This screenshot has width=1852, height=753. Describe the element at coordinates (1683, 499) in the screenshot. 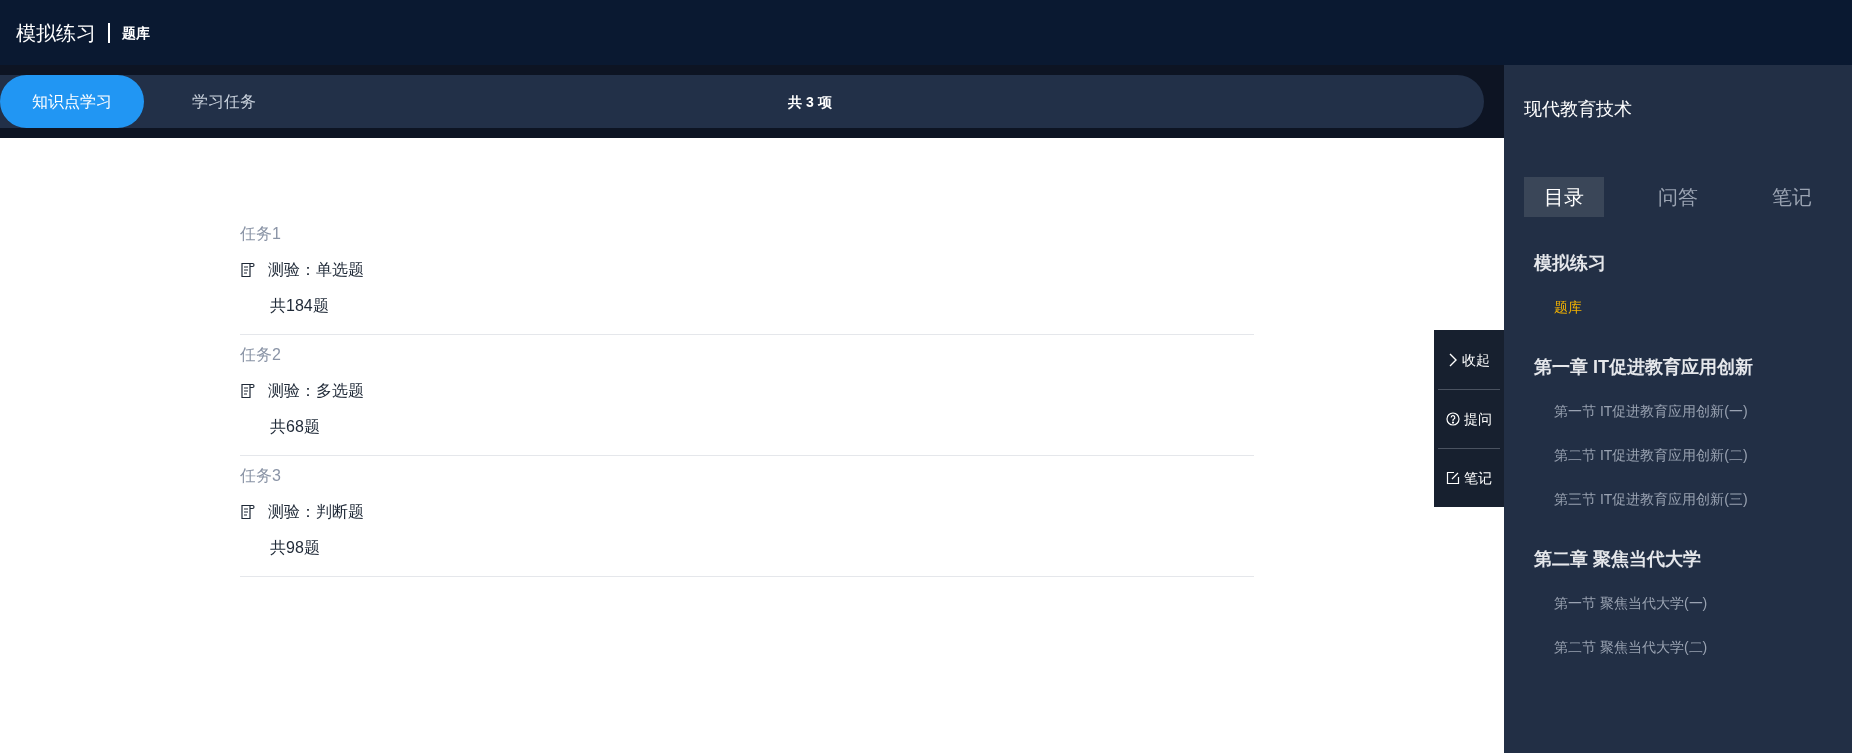

I see `toc-item: 第三节 IT促进教育应用创新(三)` at that location.